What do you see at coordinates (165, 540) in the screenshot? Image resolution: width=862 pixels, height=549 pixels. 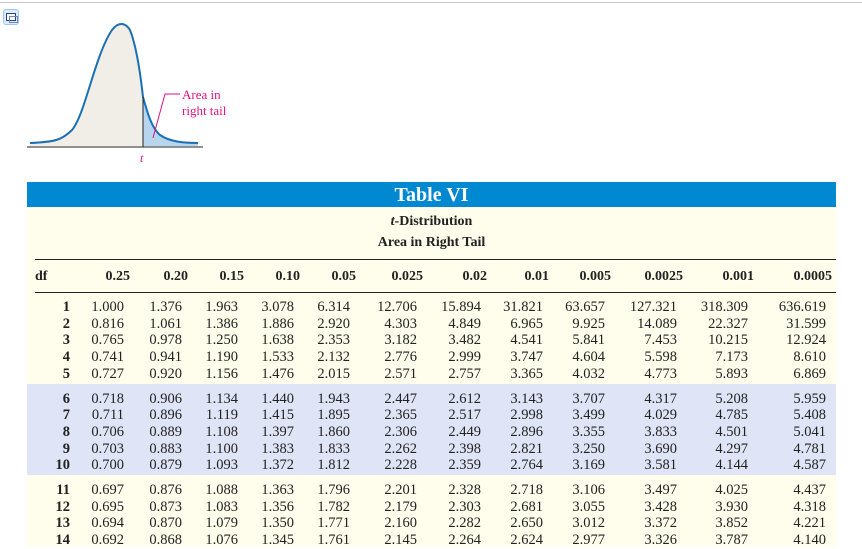 I see `value-cell: 0.868` at bounding box center [165, 540].